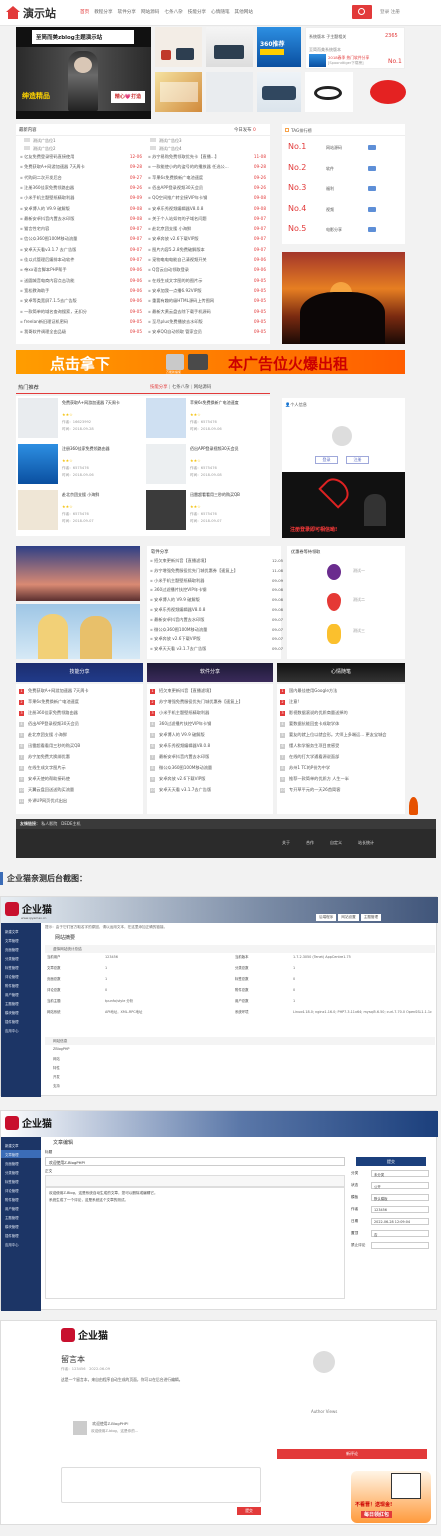  Describe the element at coordinates (359, 631) in the screenshot. I see `lottery-item-3: 测试三` at that location.